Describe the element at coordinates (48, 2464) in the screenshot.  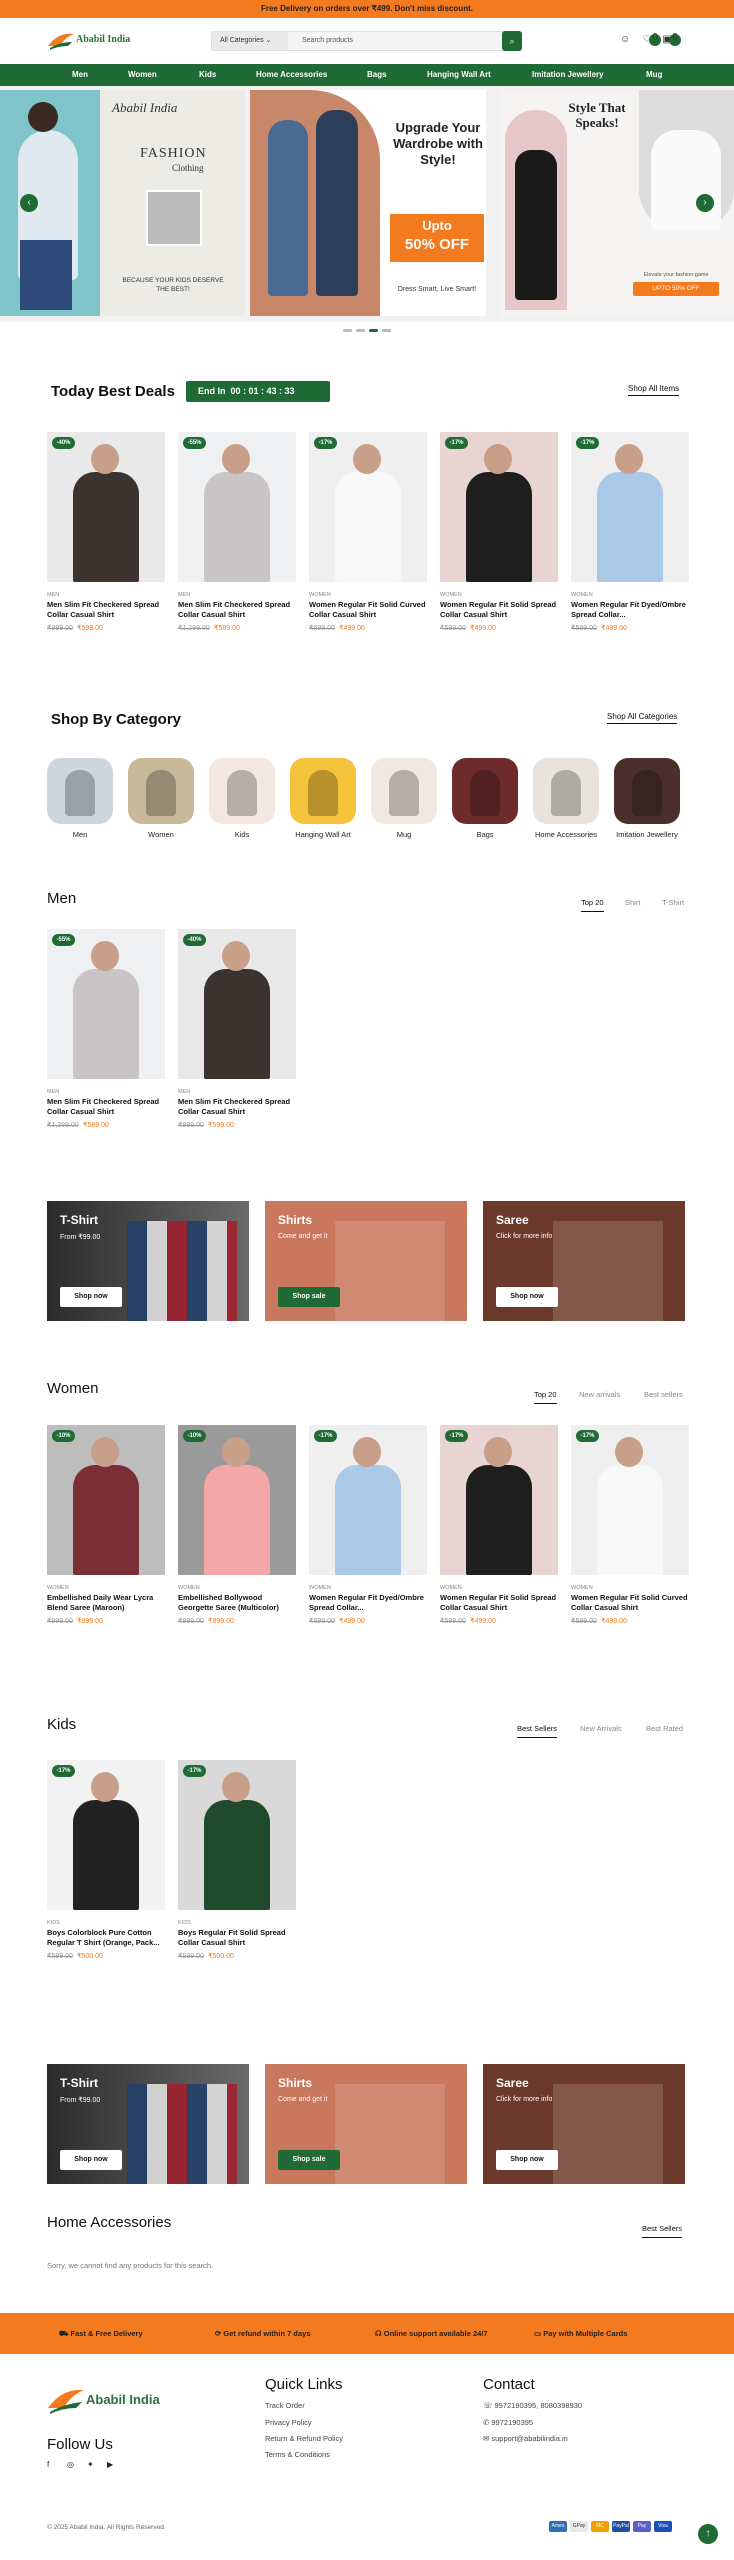
I see `facebook-icon: f` at that location.